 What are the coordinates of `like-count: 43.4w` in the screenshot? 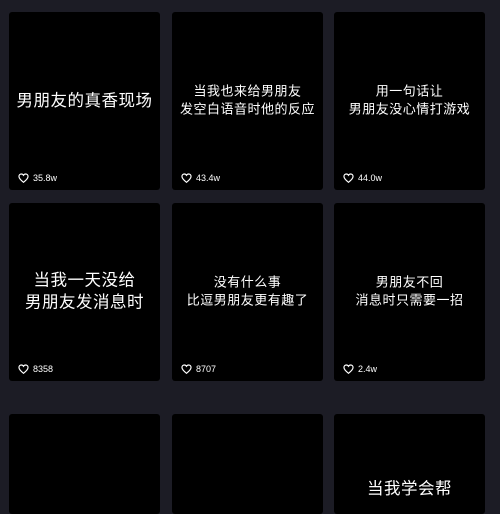 It's located at (200, 178).